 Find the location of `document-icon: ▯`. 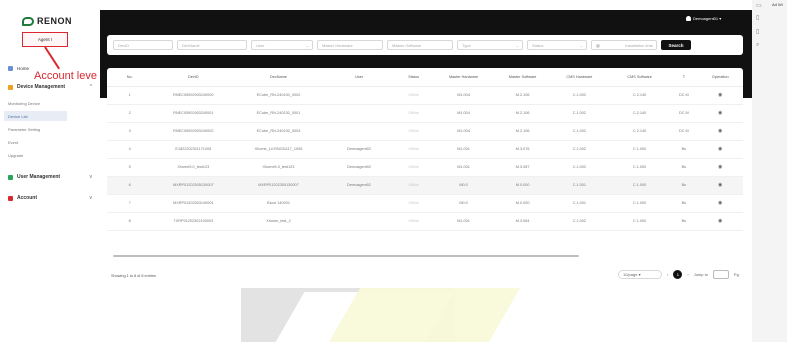

document-icon: ▯ is located at coordinates (757, 17).